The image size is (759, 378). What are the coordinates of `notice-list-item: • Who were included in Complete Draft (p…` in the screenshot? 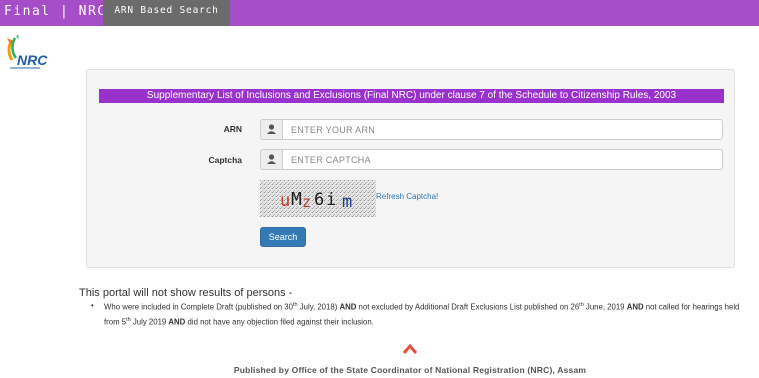 It's located at (415, 314).